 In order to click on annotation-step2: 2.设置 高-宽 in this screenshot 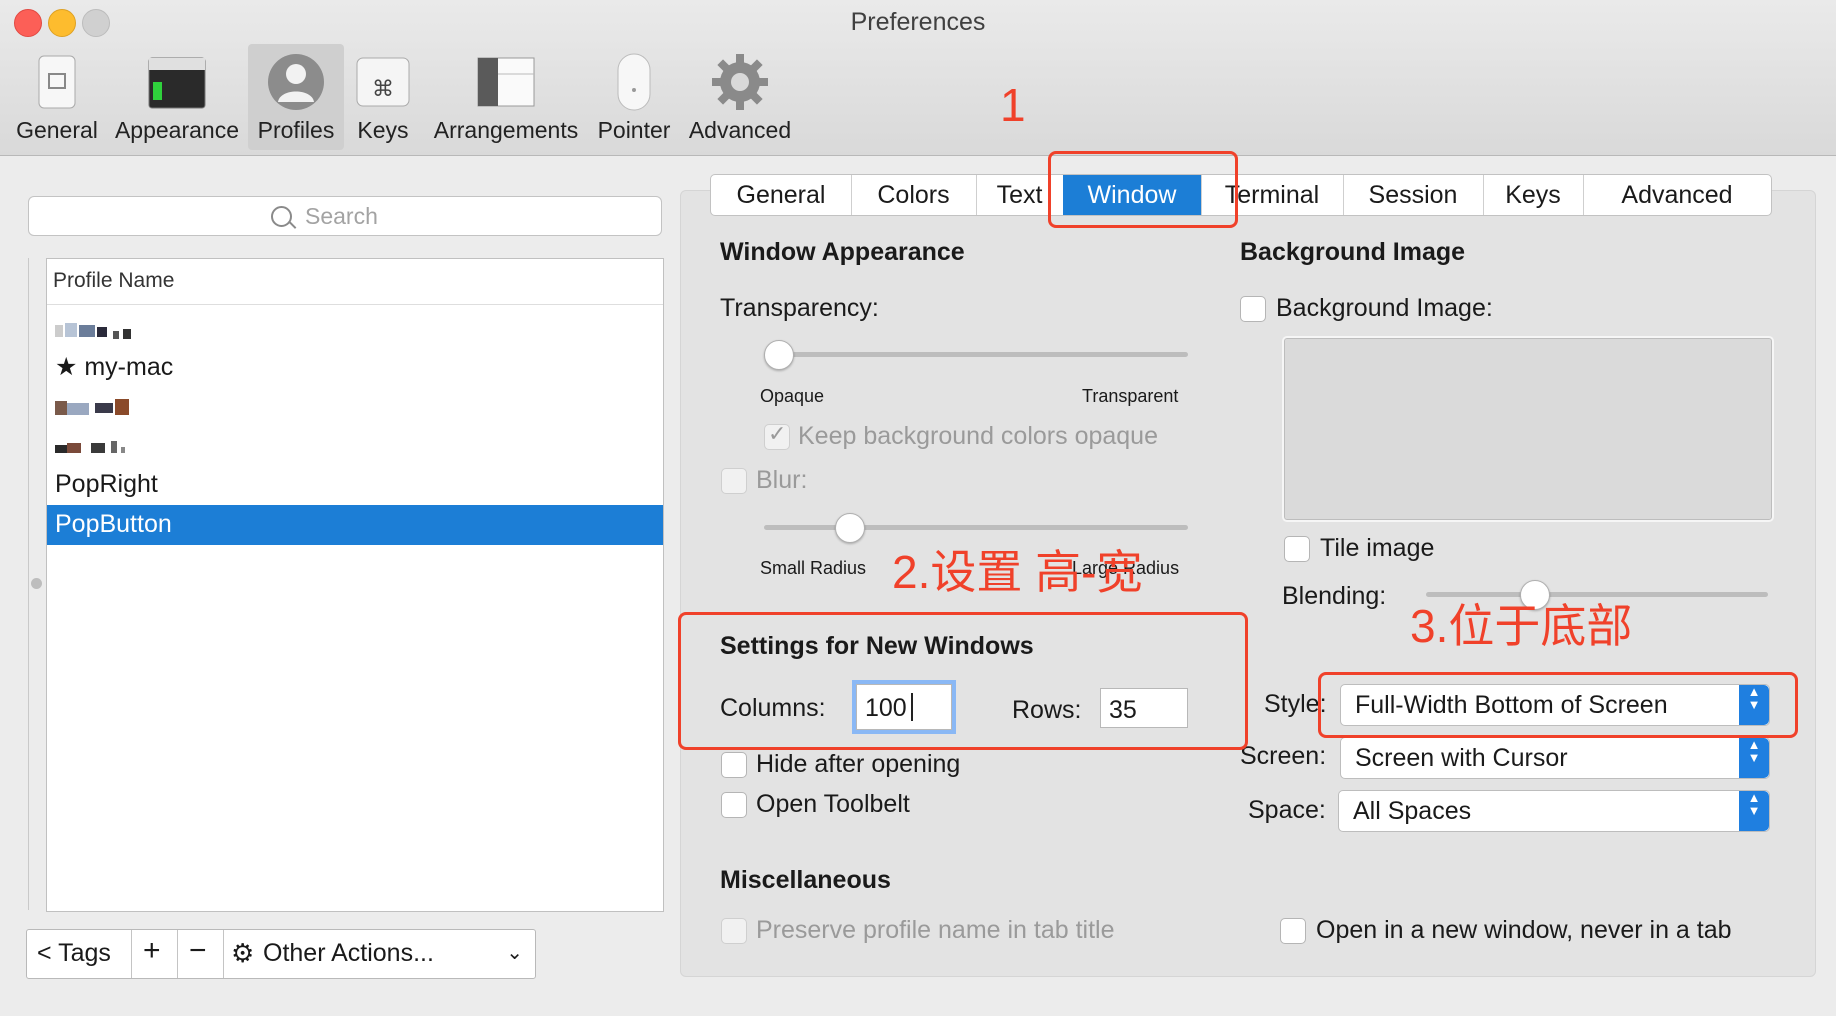, I will do `click(1017, 572)`.